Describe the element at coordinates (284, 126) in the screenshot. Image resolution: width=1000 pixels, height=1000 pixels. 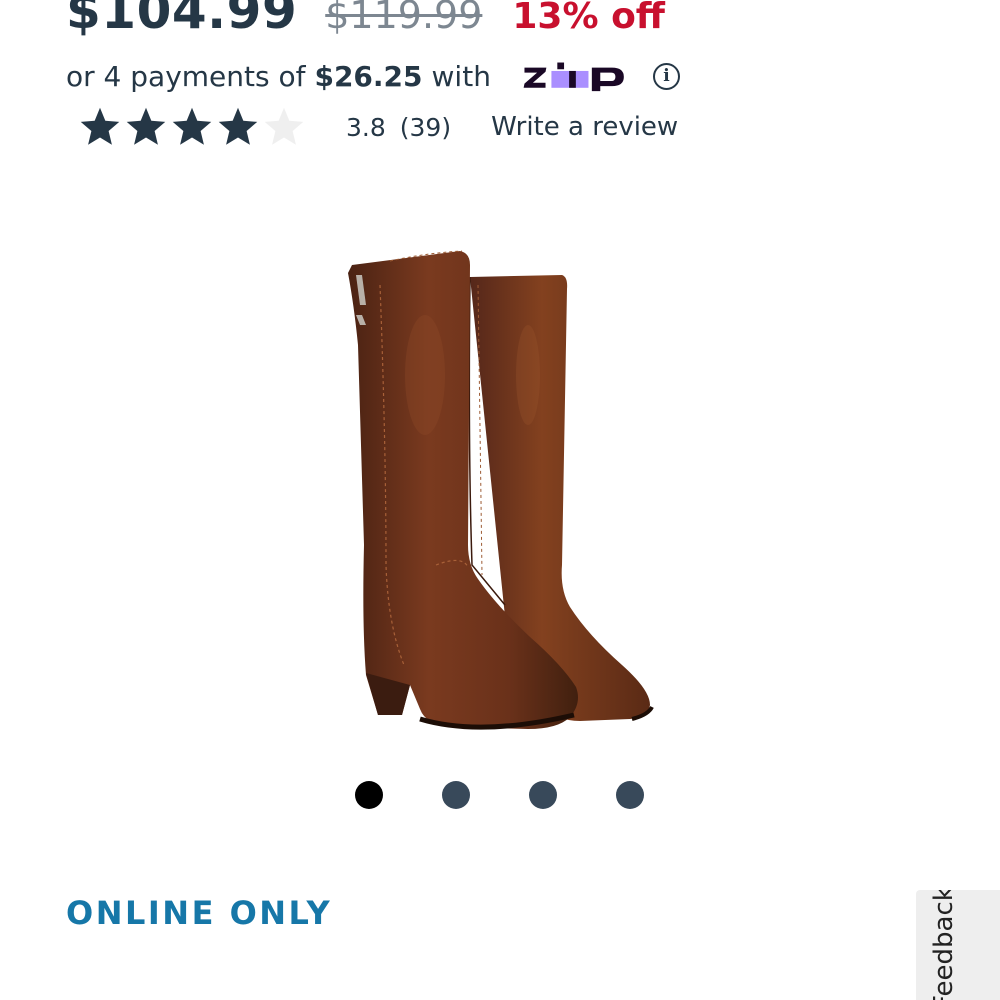
I see `star-empty-icon` at that location.